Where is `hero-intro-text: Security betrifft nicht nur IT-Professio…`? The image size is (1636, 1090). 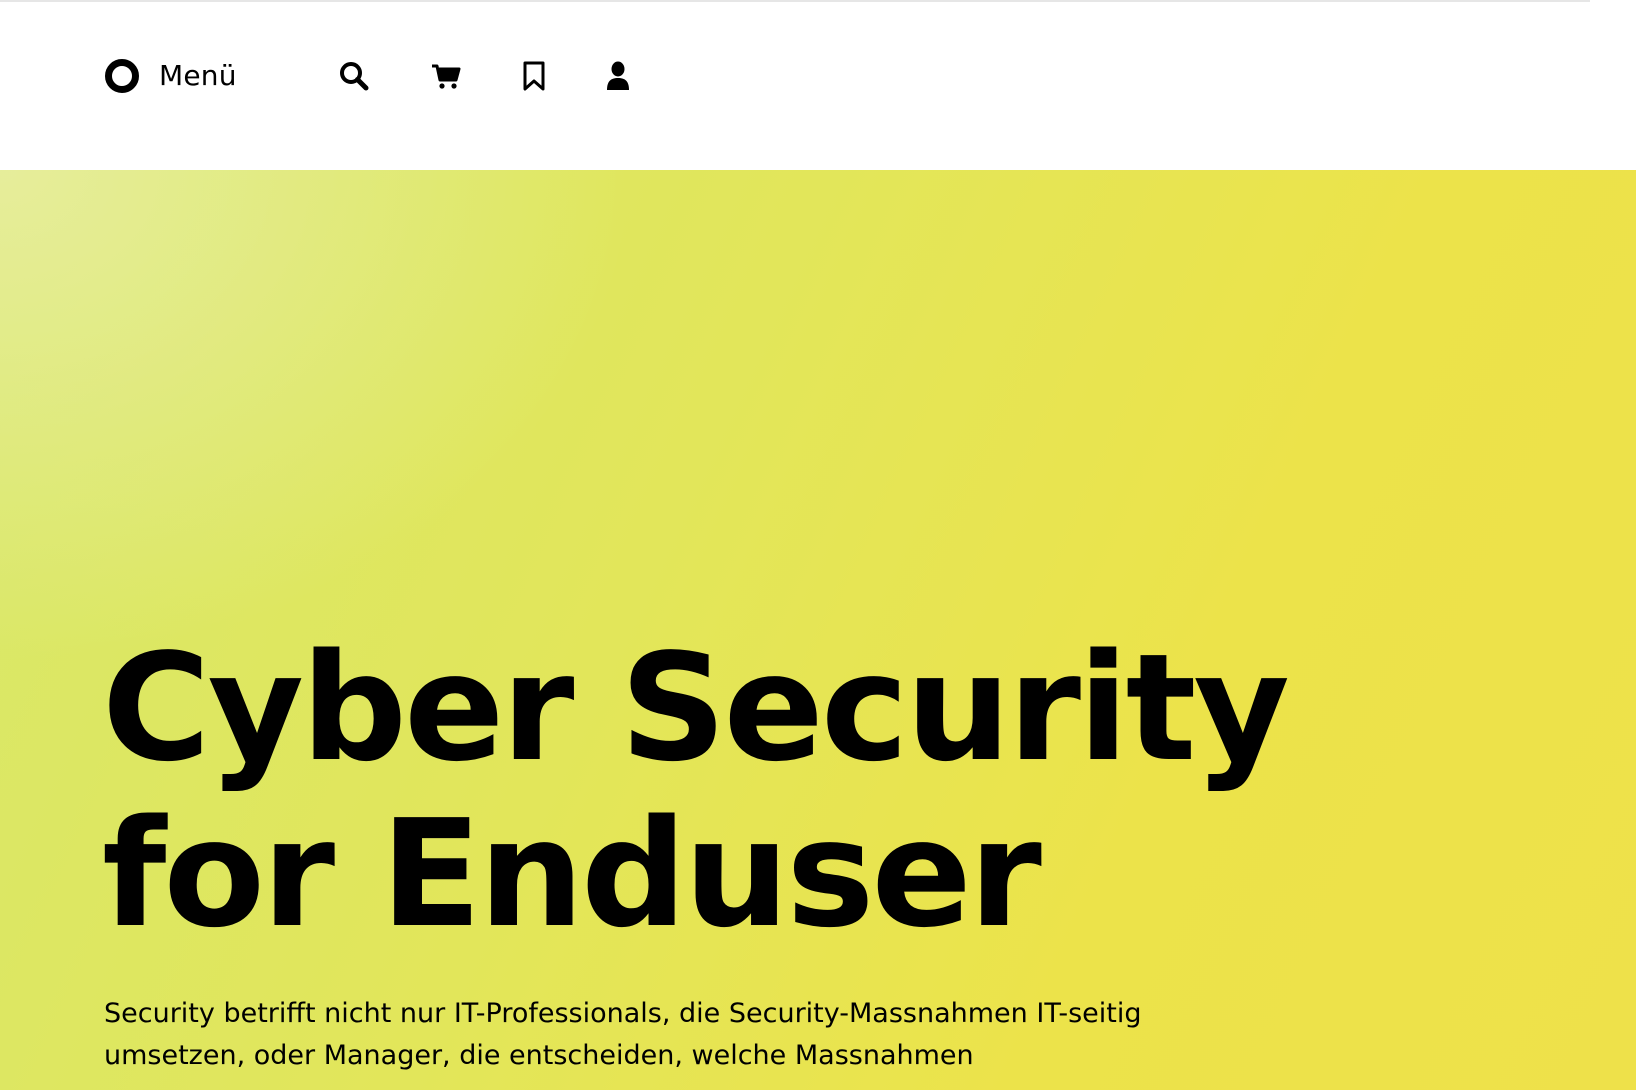
hero-intro-text: Security betrifft nicht nur IT-Professio… is located at coordinates (623, 1034).